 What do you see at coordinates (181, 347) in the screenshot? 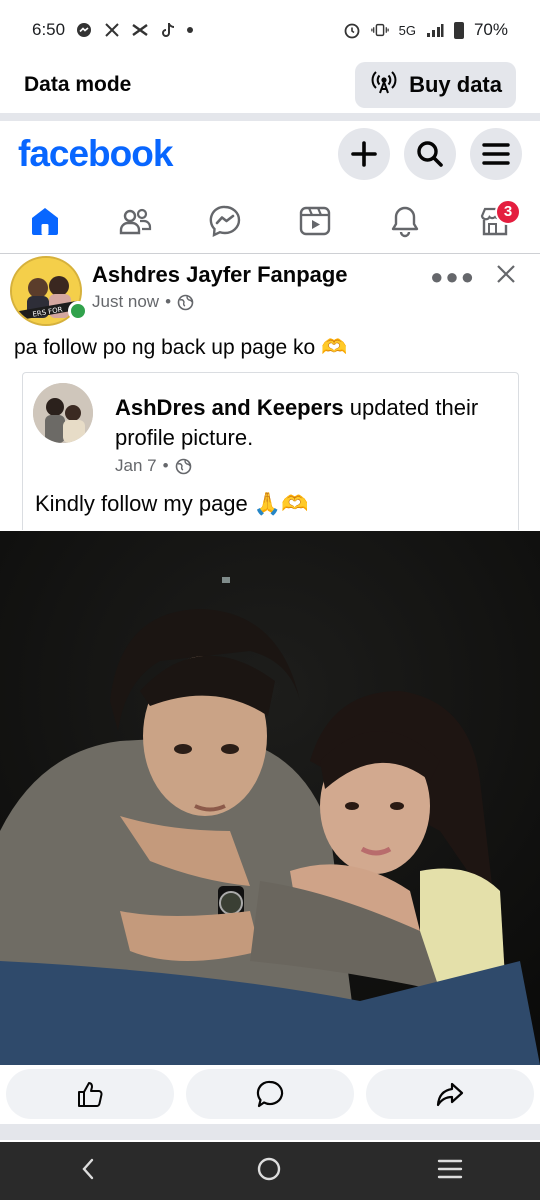
I see `post-text: pa follow po ng back up page ko 🫶` at bounding box center [181, 347].